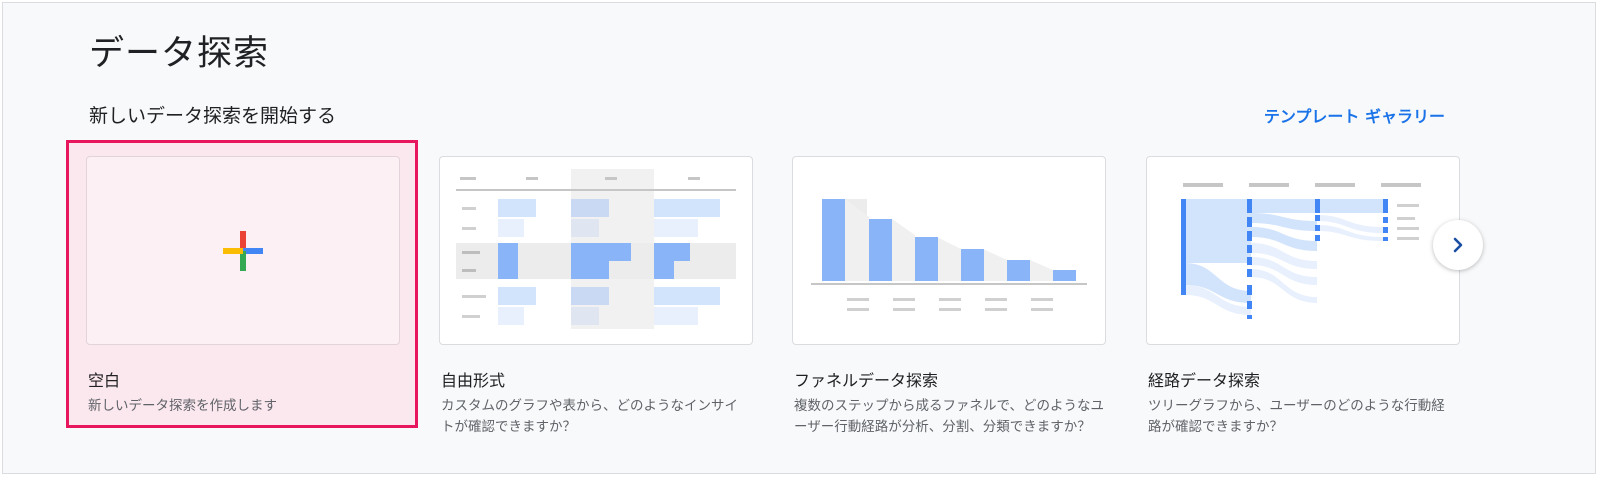 This screenshot has width=1600, height=478. What do you see at coordinates (182, 406) in the screenshot?
I see `card-description: 新しいデータ探索を作成します` at bounding box center [182, 406].